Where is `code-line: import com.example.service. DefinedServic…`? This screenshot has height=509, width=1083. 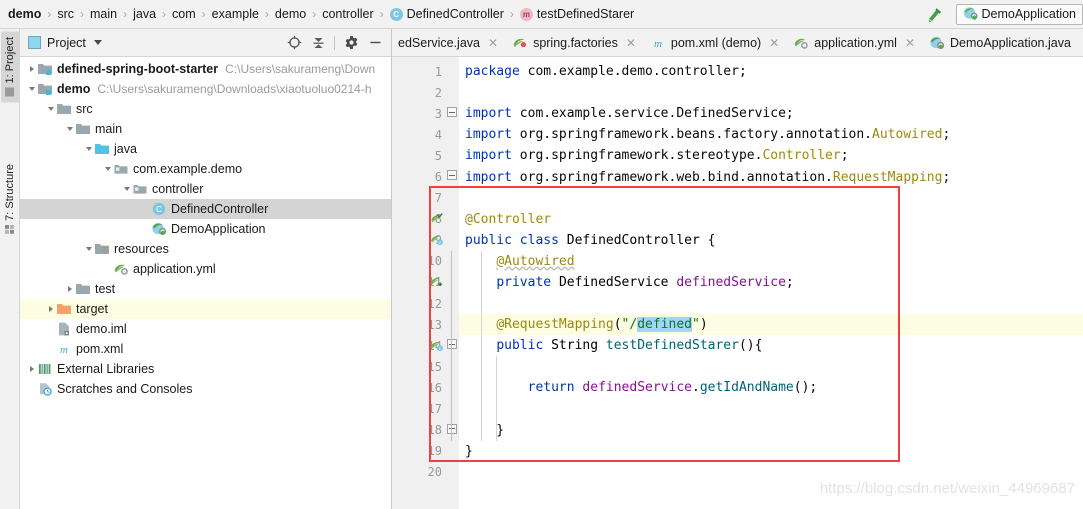 code-line: import com.example.service. DefinedServic… is located at coordinates (771, 113).